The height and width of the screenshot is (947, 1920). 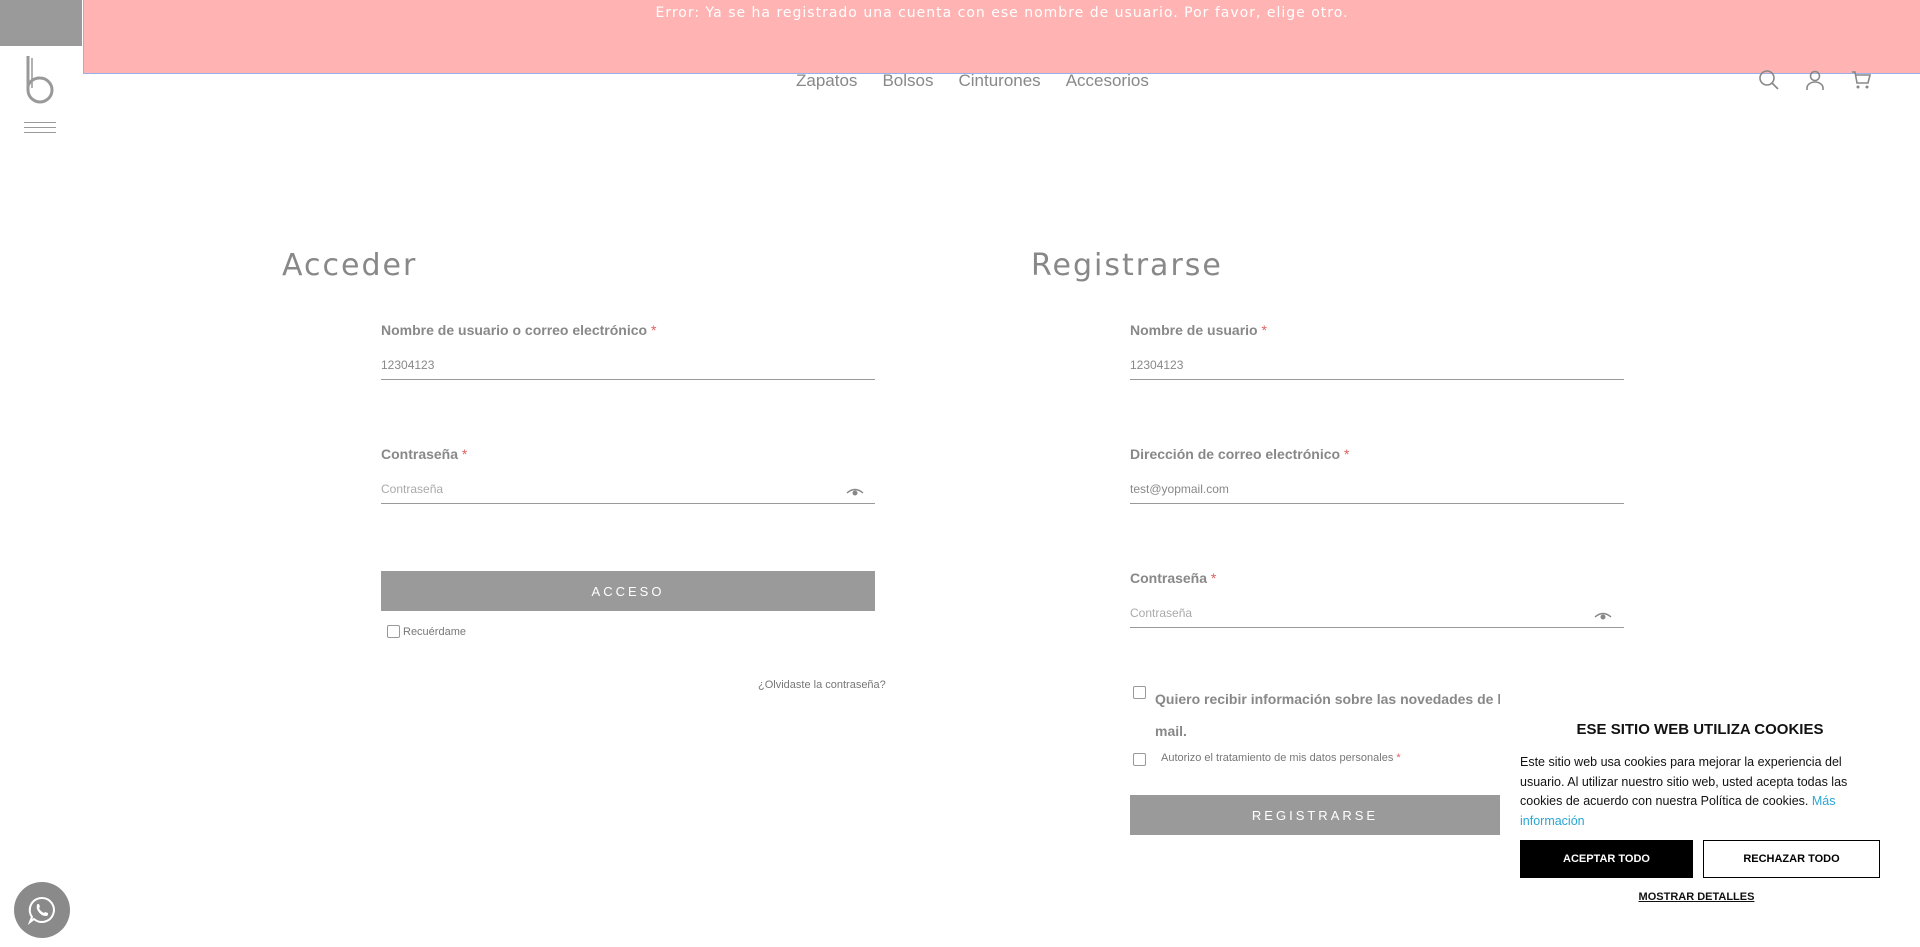 I want to click on register-email-label: Dirección de correo electrónico *, so click(x=1240, y=454).